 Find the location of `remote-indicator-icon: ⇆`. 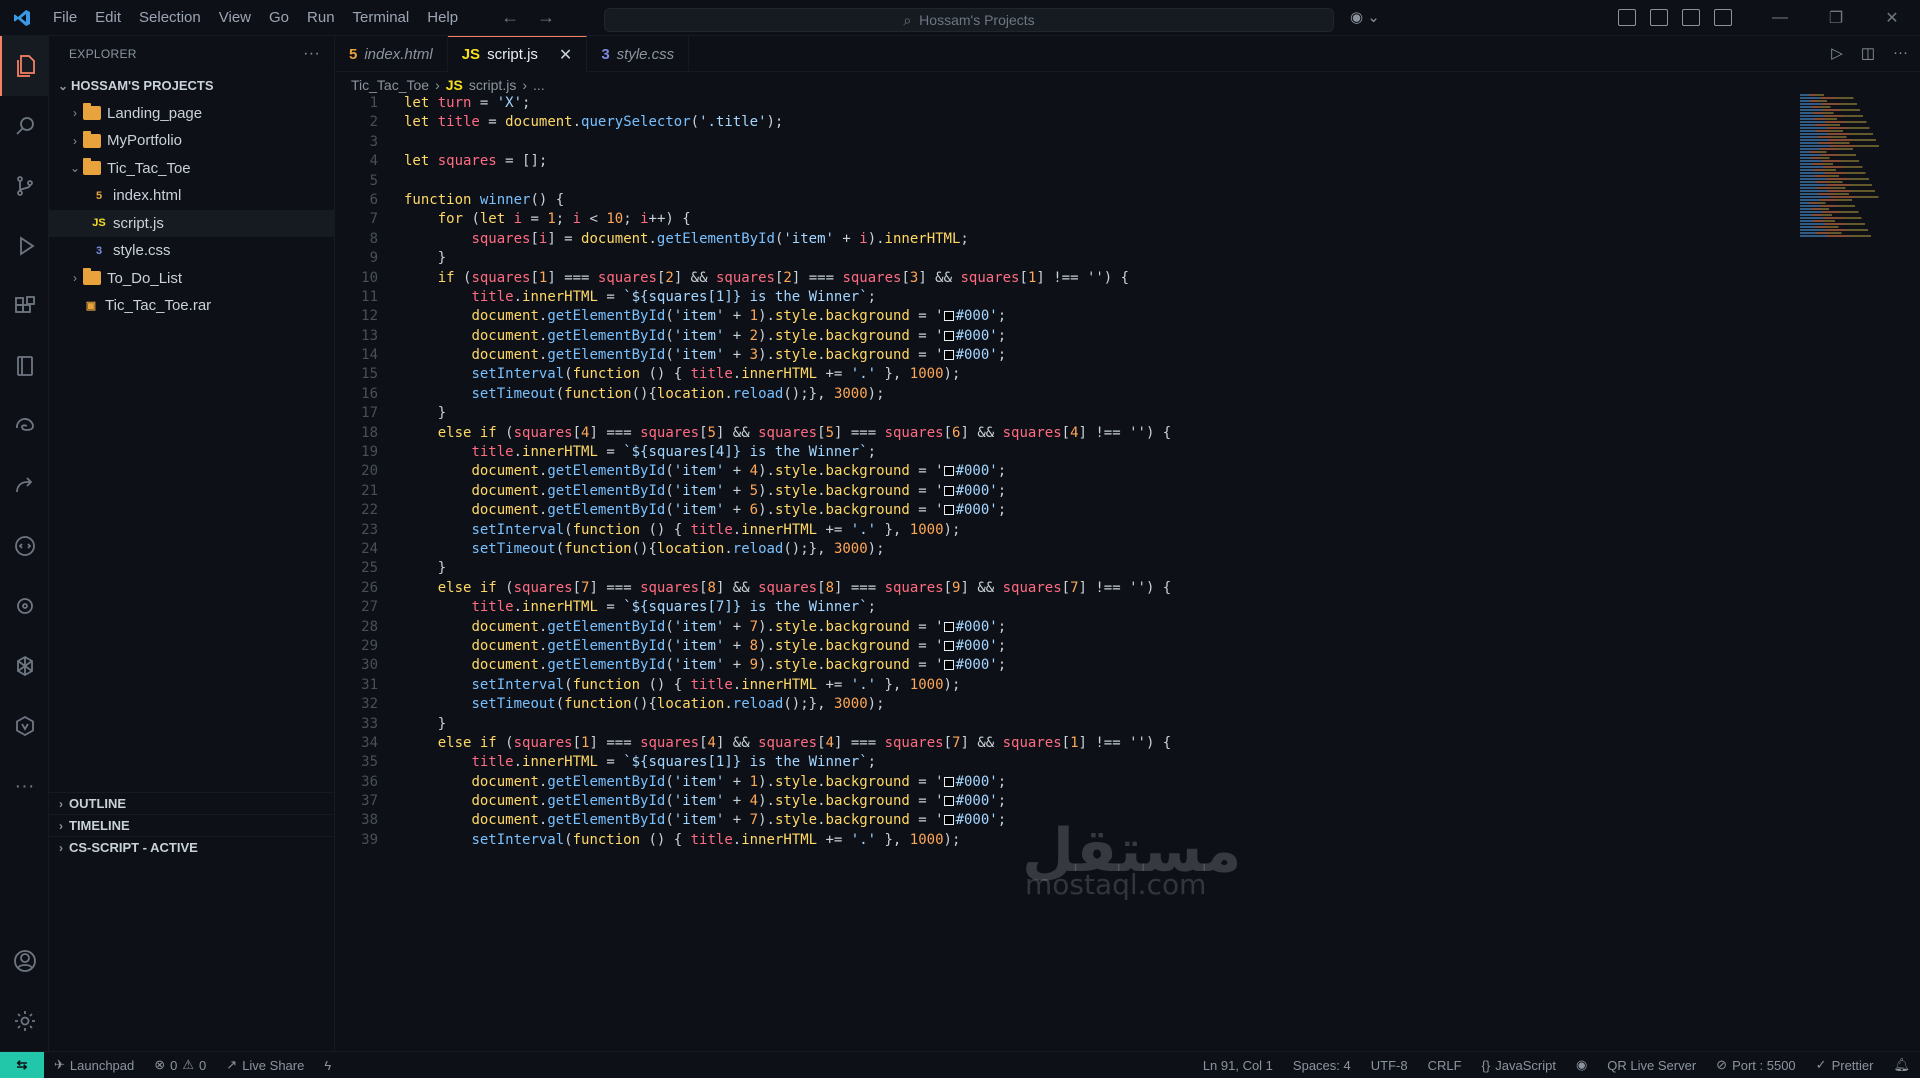

remote-indicator-icon: ⇆ is located at coordinates (22, 1064).